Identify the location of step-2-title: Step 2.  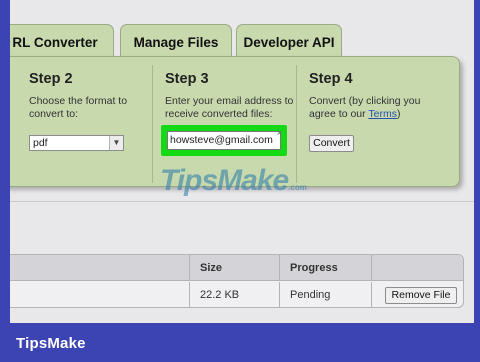
(51, 79).